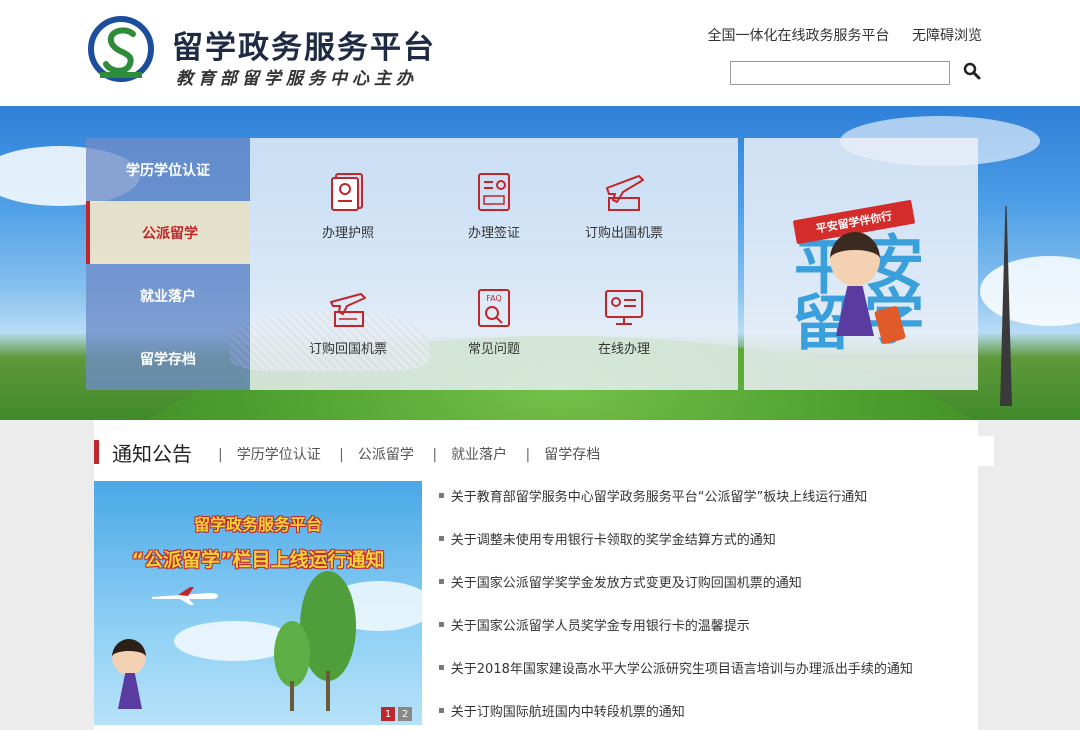 Image resolution: width=1080 pixels, height=730 pixels. I want to click on list-item: ▪ 关于教育部留学服务中心留学政务服务平台“公派留学”板块上线运行通知, so click(708, 495).